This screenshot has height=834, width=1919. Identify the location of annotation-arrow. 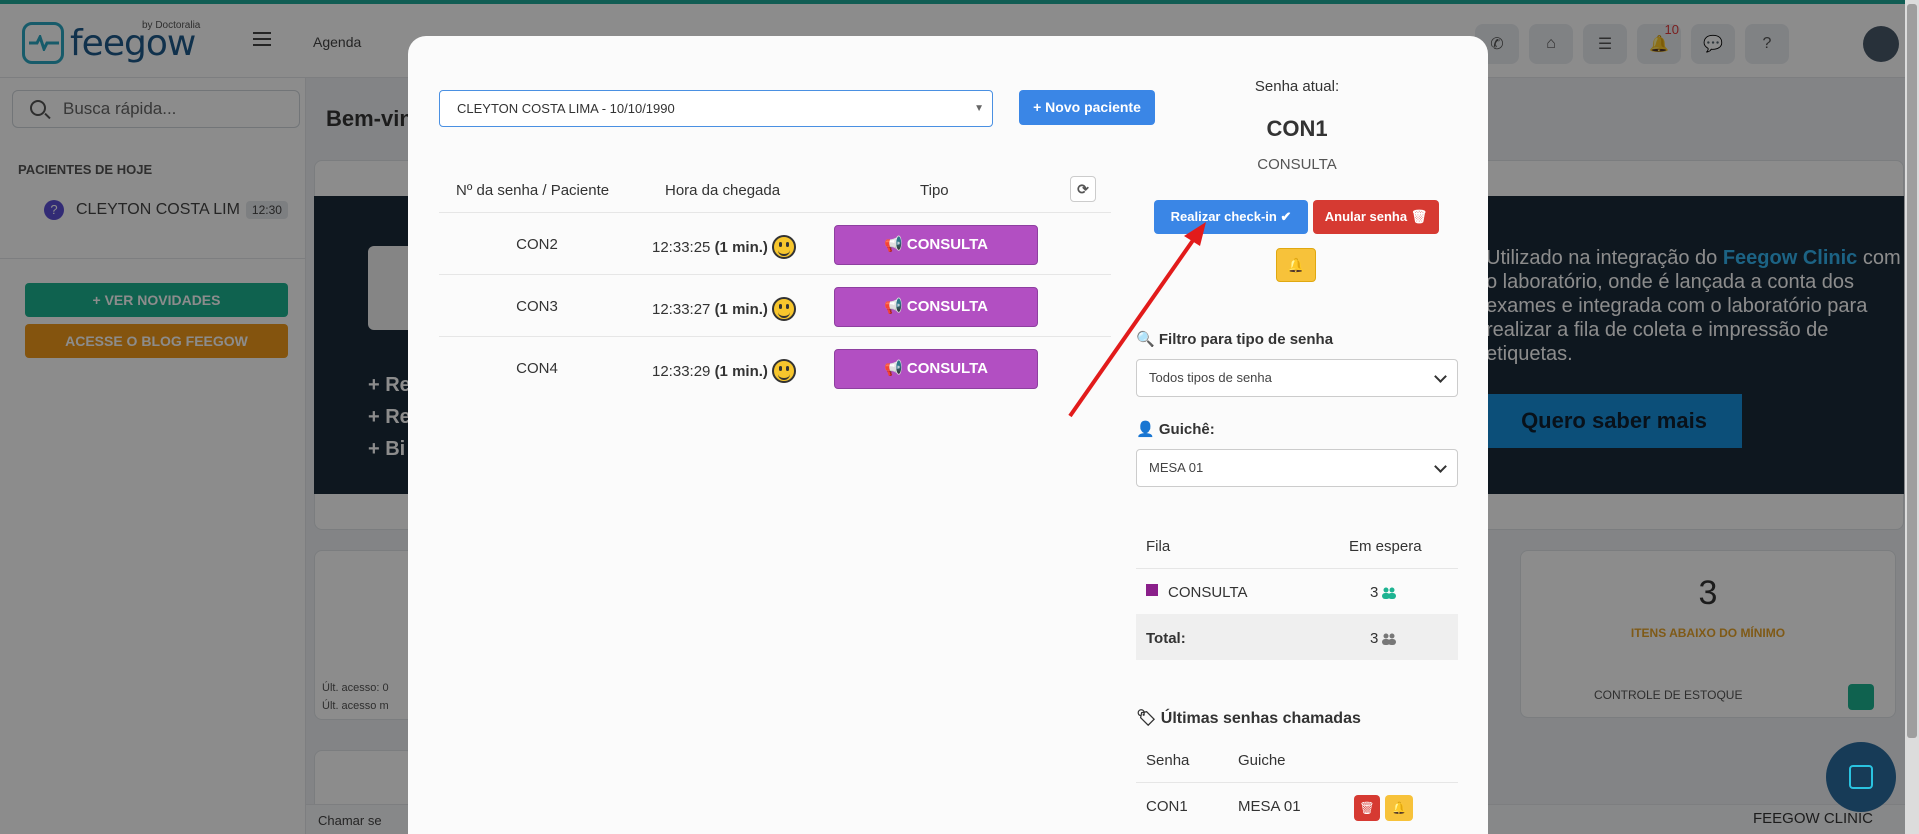
(1137, 320).